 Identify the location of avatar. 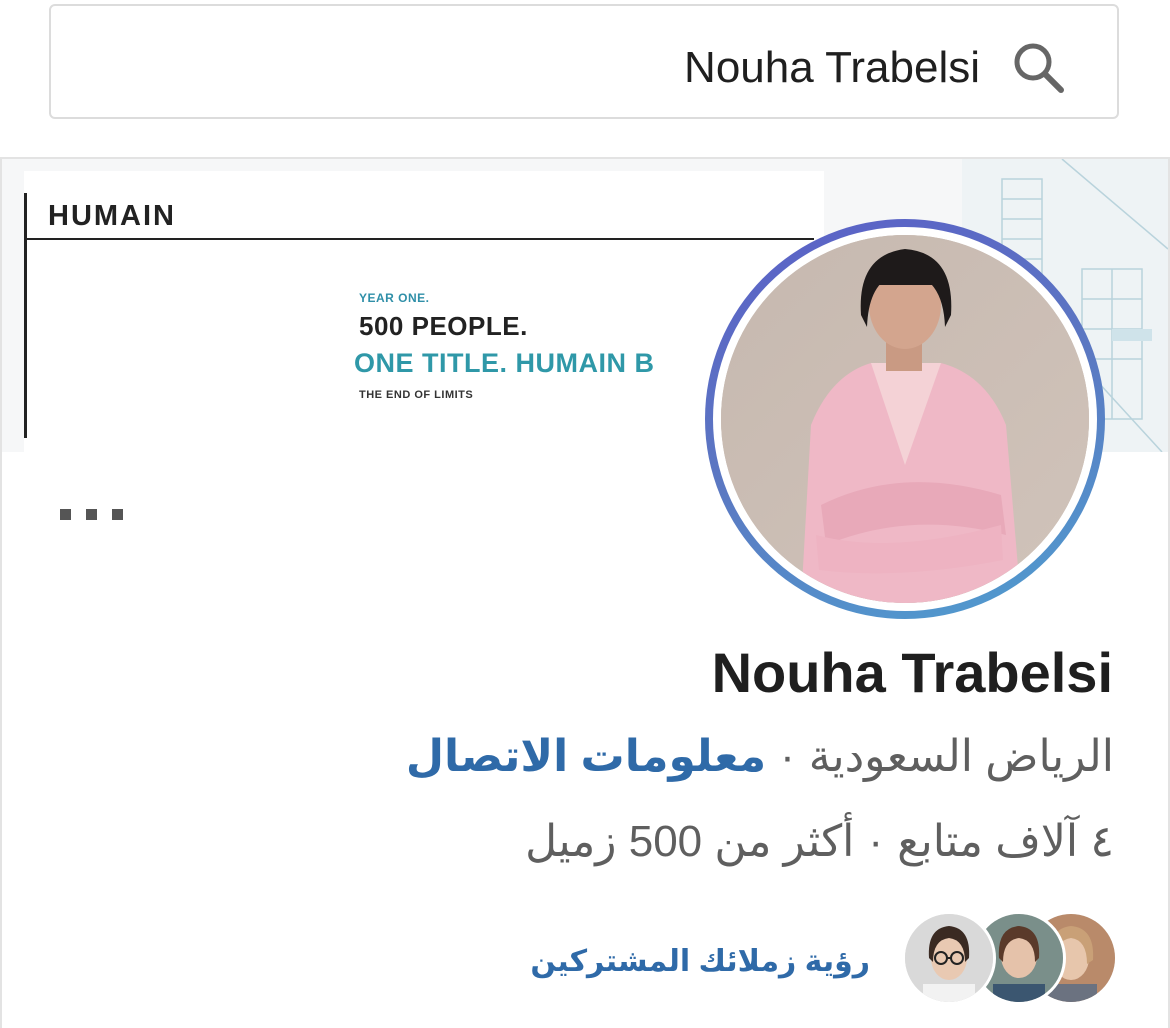
(905, 419).